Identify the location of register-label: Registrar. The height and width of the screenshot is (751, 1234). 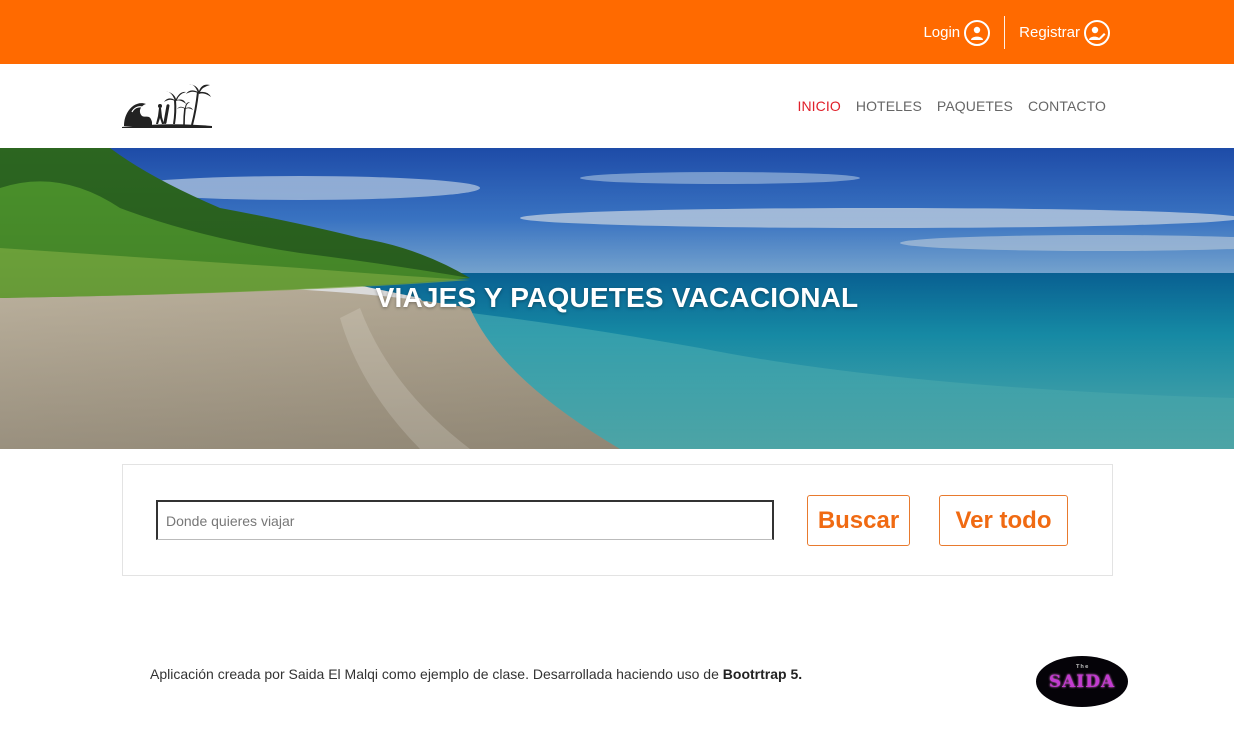
(1049, 32).